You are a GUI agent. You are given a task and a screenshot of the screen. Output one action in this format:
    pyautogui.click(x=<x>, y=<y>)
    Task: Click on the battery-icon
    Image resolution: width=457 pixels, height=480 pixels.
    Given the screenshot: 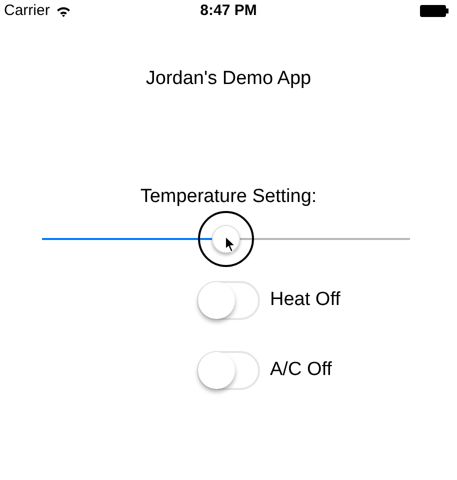 What is the action you would take?
    pyautogui.click(x=434, y=11)
    